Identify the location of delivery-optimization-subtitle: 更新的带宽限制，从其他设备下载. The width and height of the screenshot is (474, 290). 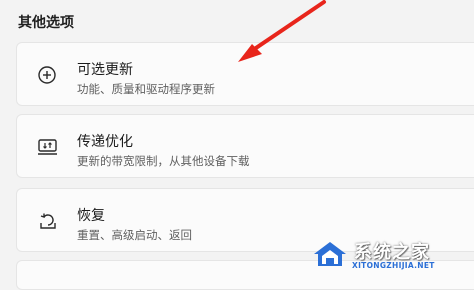
(163, 161).